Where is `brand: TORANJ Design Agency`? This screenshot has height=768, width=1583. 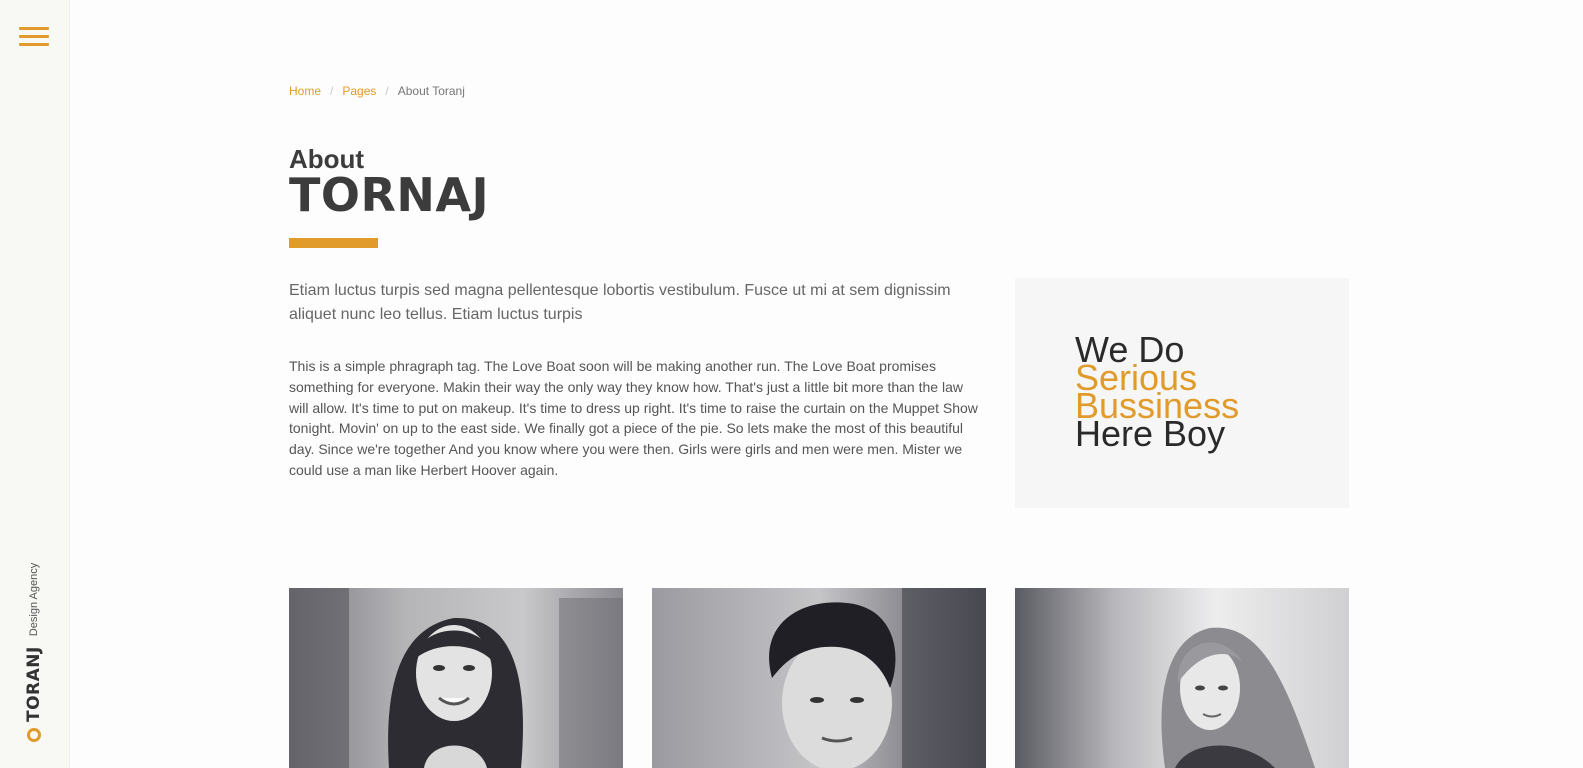
brand: TORANJ Design Agency is located at coordinates (32, 652).